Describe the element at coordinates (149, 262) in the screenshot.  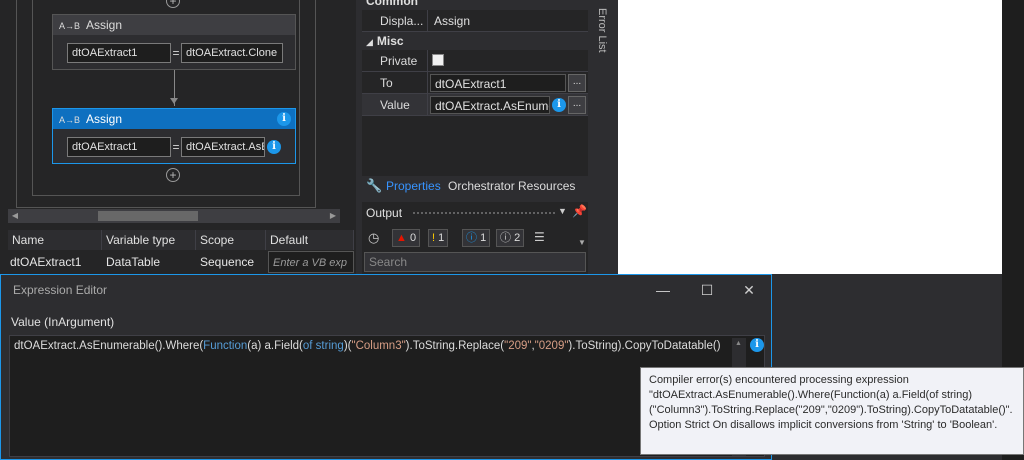
I see `variable-type-cell: DataTable` at that location.